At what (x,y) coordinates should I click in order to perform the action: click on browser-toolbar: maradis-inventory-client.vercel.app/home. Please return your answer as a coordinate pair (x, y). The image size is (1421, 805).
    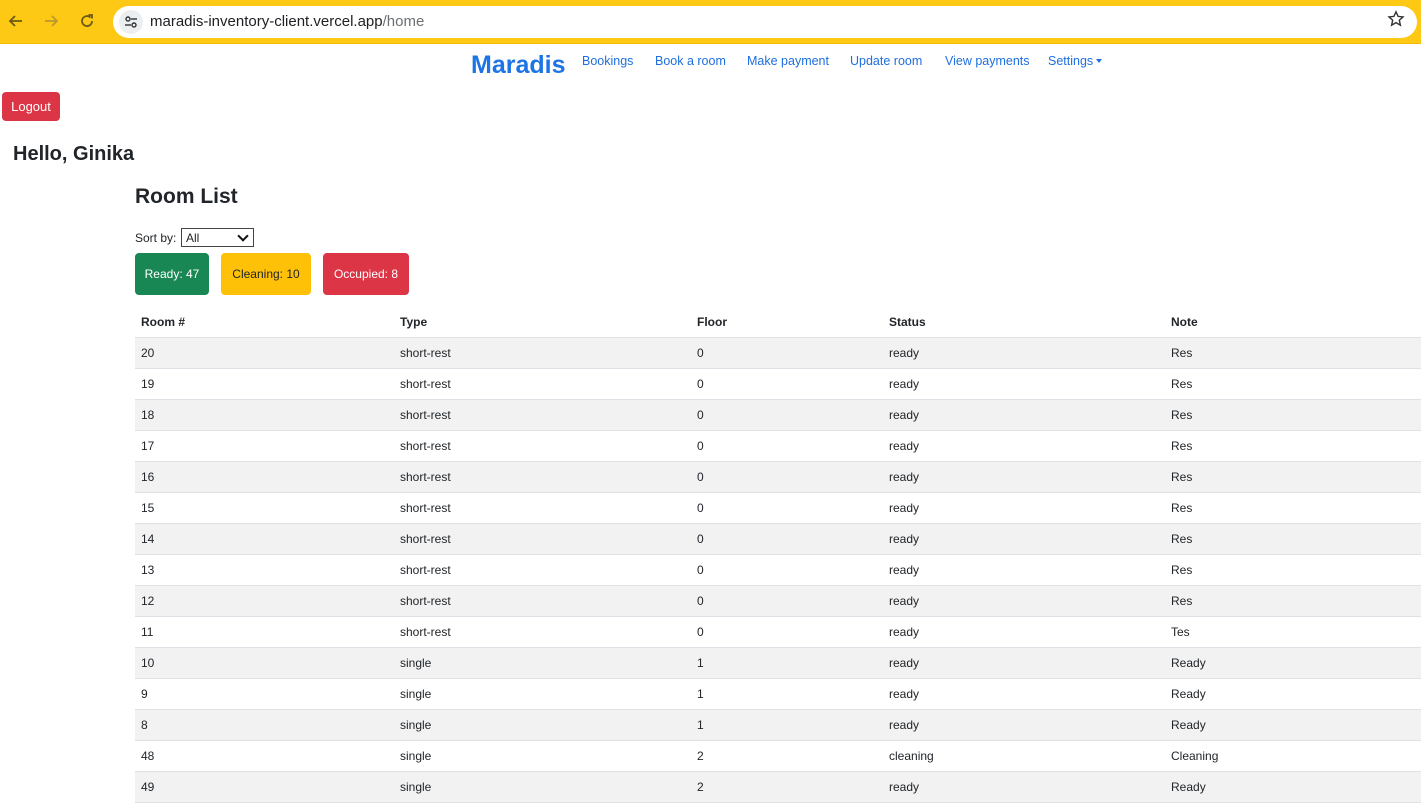
    Looking at the image, I should click on (710, 22).